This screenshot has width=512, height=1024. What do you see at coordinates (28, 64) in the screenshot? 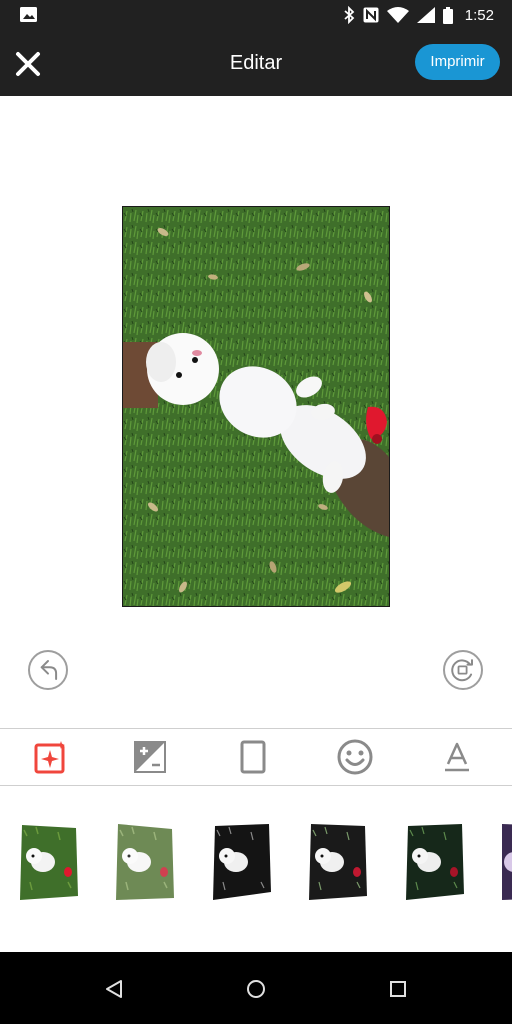
I see `close-icon` at bounding box center [28, 64].